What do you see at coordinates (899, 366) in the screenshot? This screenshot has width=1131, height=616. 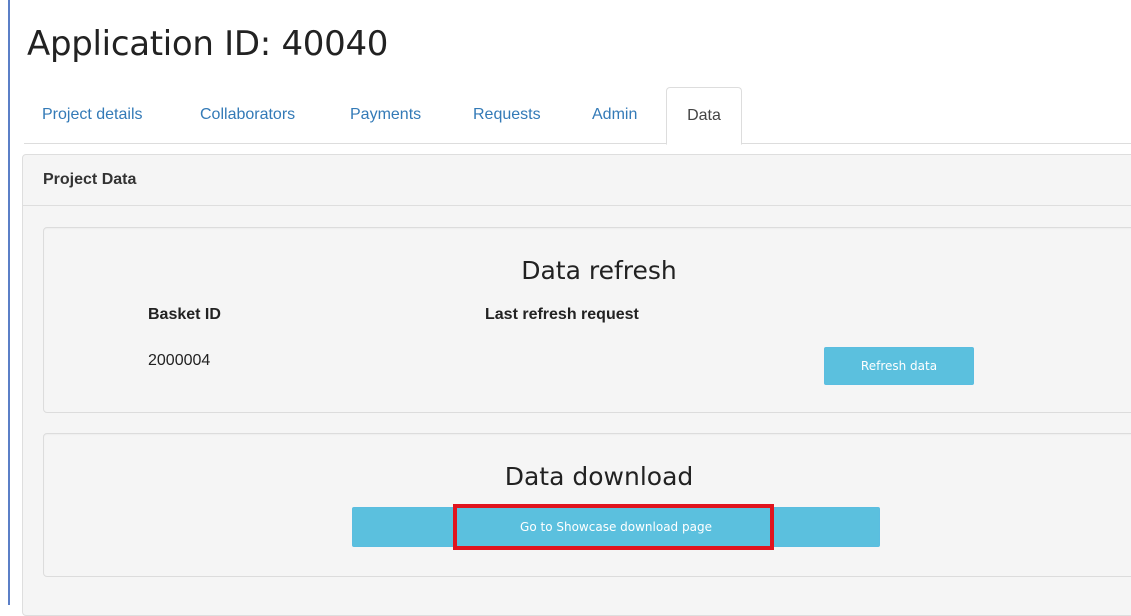 I see `refresh-data-button: Refresh data` at bounding box center [899, 366].